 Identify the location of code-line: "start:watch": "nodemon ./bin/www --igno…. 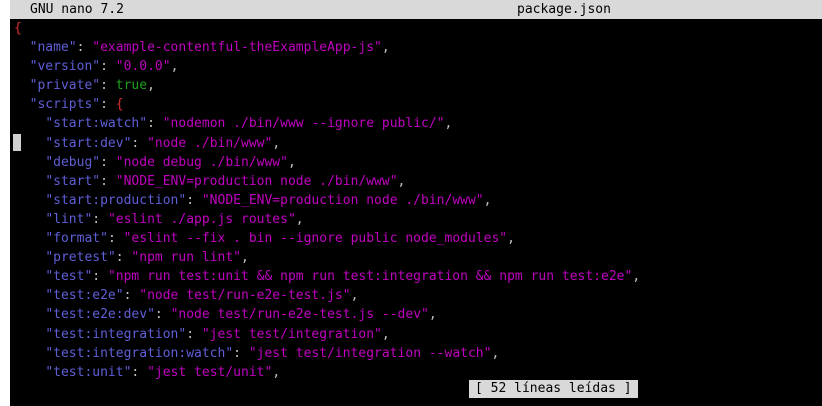
(249, 124).